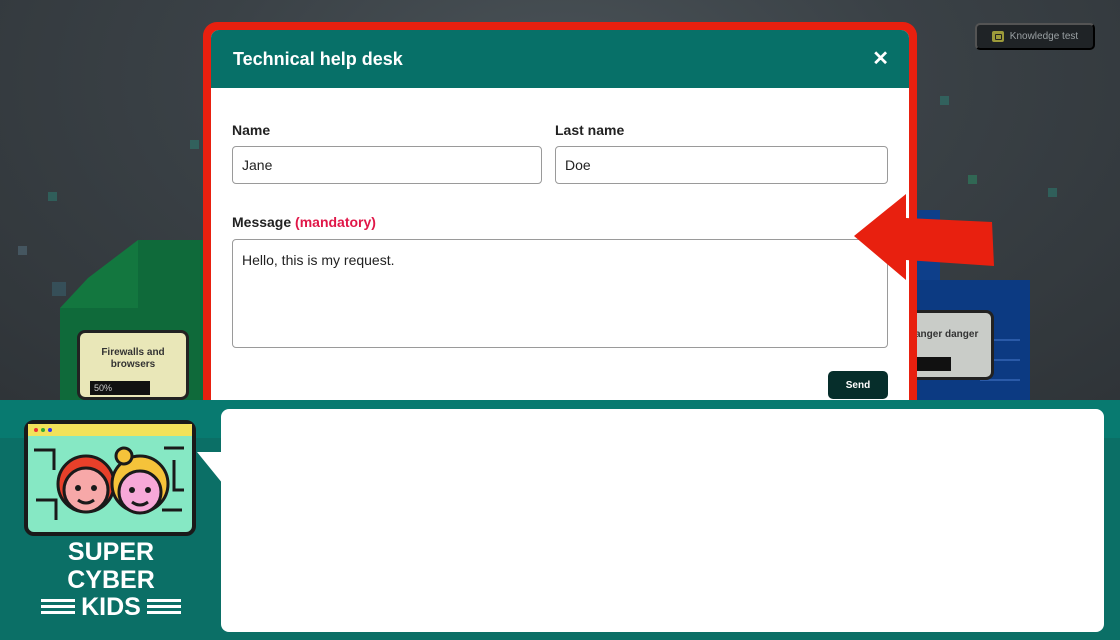 The height and width of the screenshot is (640, 1120). I want to click on topic-card-title: Firewalls and browsers, so click(133, 358).